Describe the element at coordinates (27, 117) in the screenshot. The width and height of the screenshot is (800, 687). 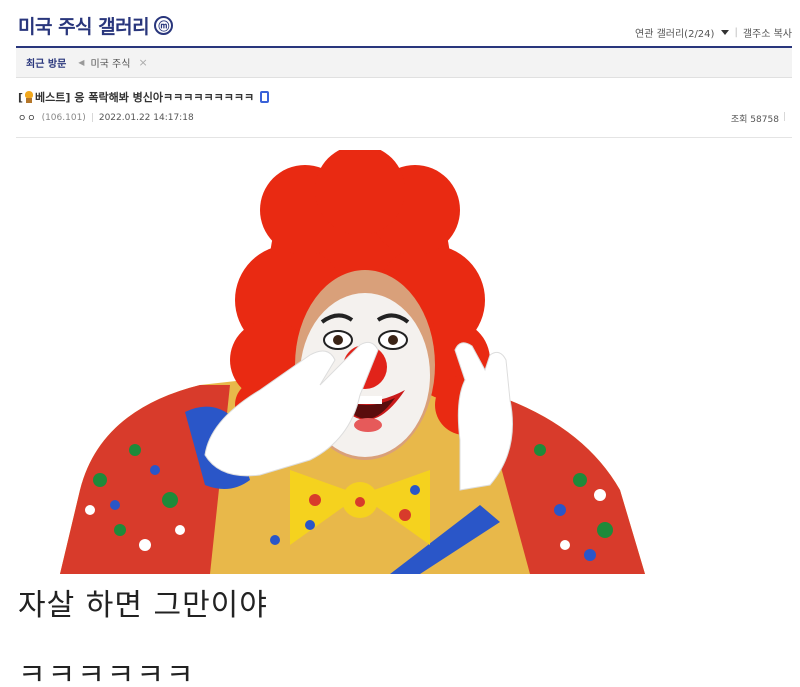
I see `author-nickname: ㅇㅇ` at that location.